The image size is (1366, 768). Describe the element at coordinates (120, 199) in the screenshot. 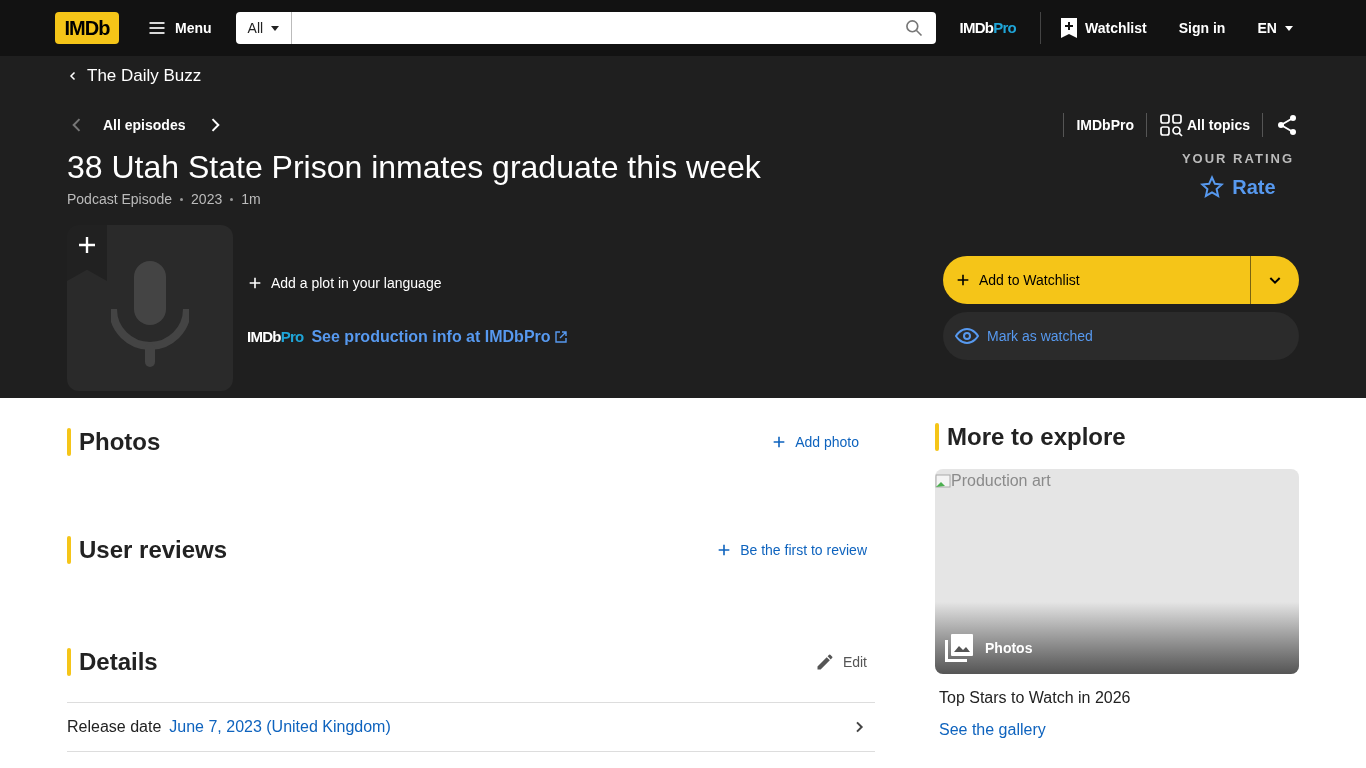

I see `meta-item: Podcast Episode` at that location.